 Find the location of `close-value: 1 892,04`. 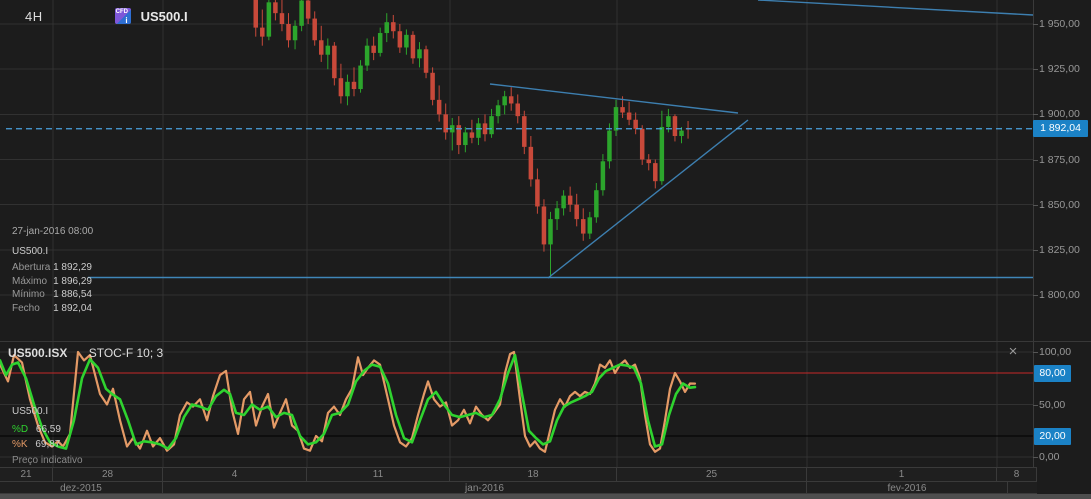

close-value: 1 892,04 is located at coordinates (72, 308).